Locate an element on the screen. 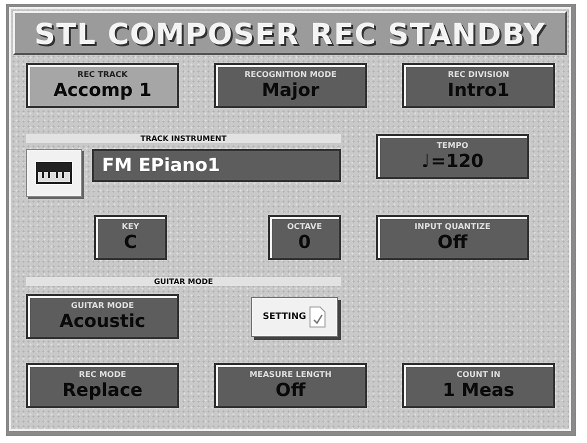 This screenshot has width=587, height=443. setting-field: MEASURE LENGTH Off is located at coordinates (290, 385).